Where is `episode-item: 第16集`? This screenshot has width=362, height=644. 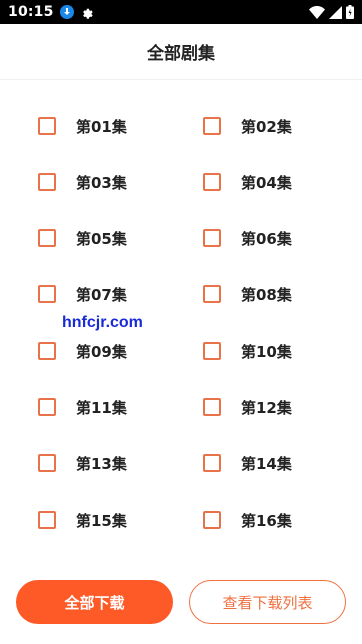 episode-item: 第16集 is located at coordinates (273, 520).